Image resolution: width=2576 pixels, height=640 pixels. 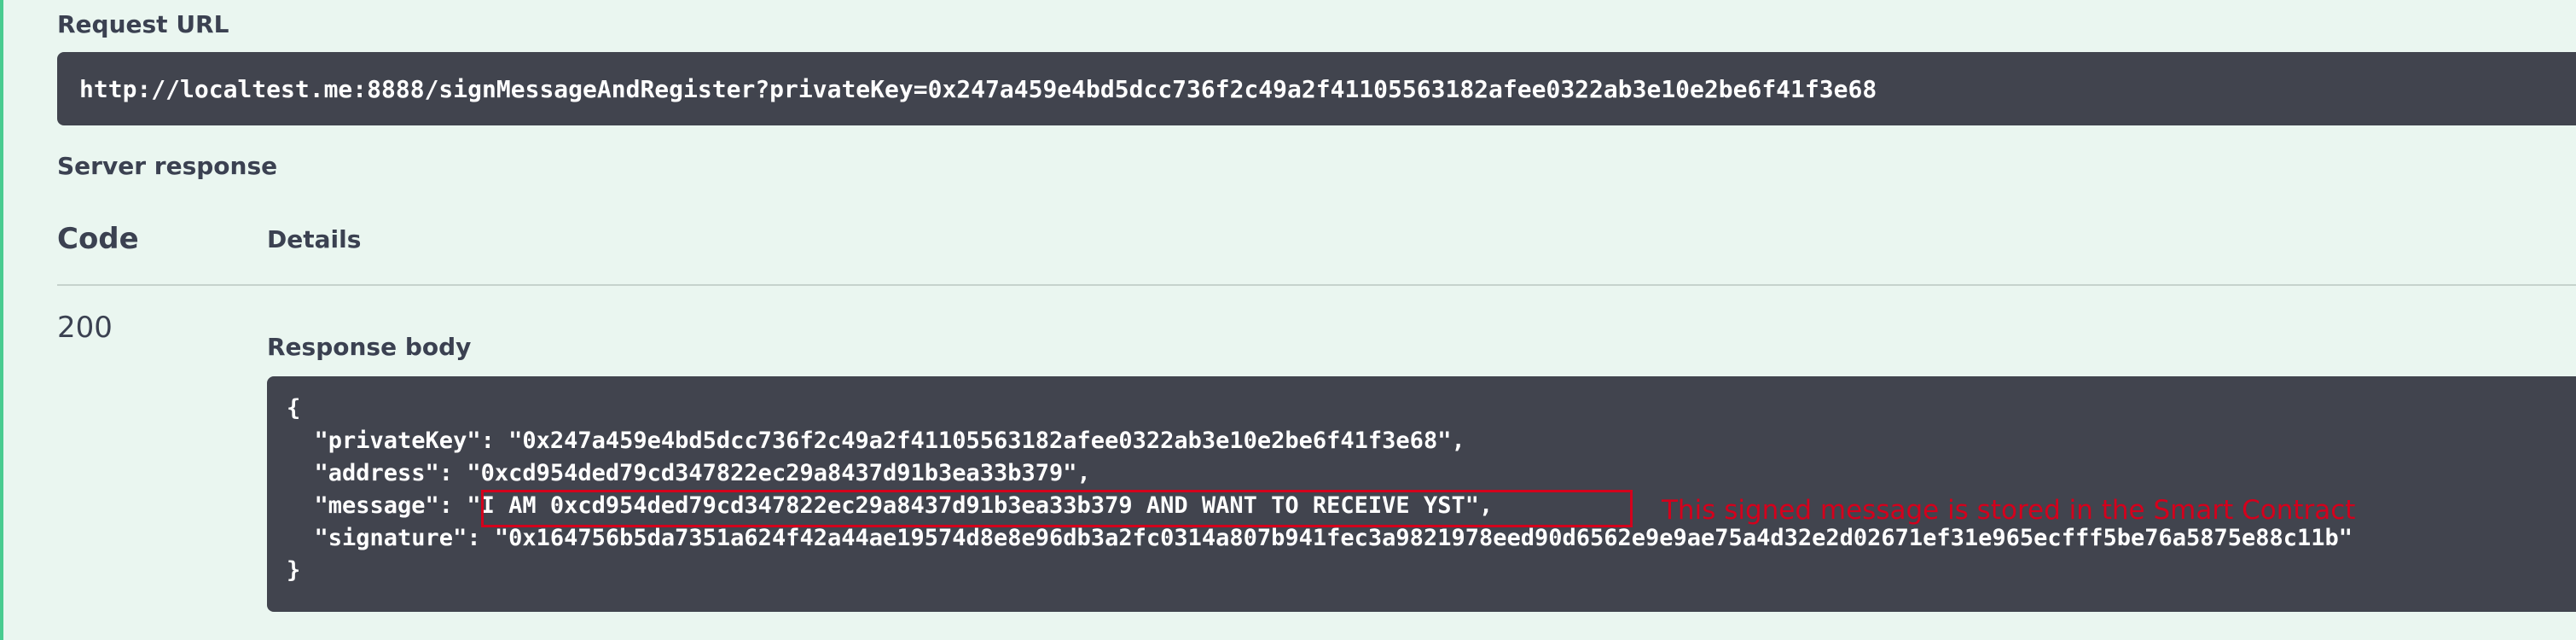 I want to click on response-status-code: 200, so click(x=85, y=328).